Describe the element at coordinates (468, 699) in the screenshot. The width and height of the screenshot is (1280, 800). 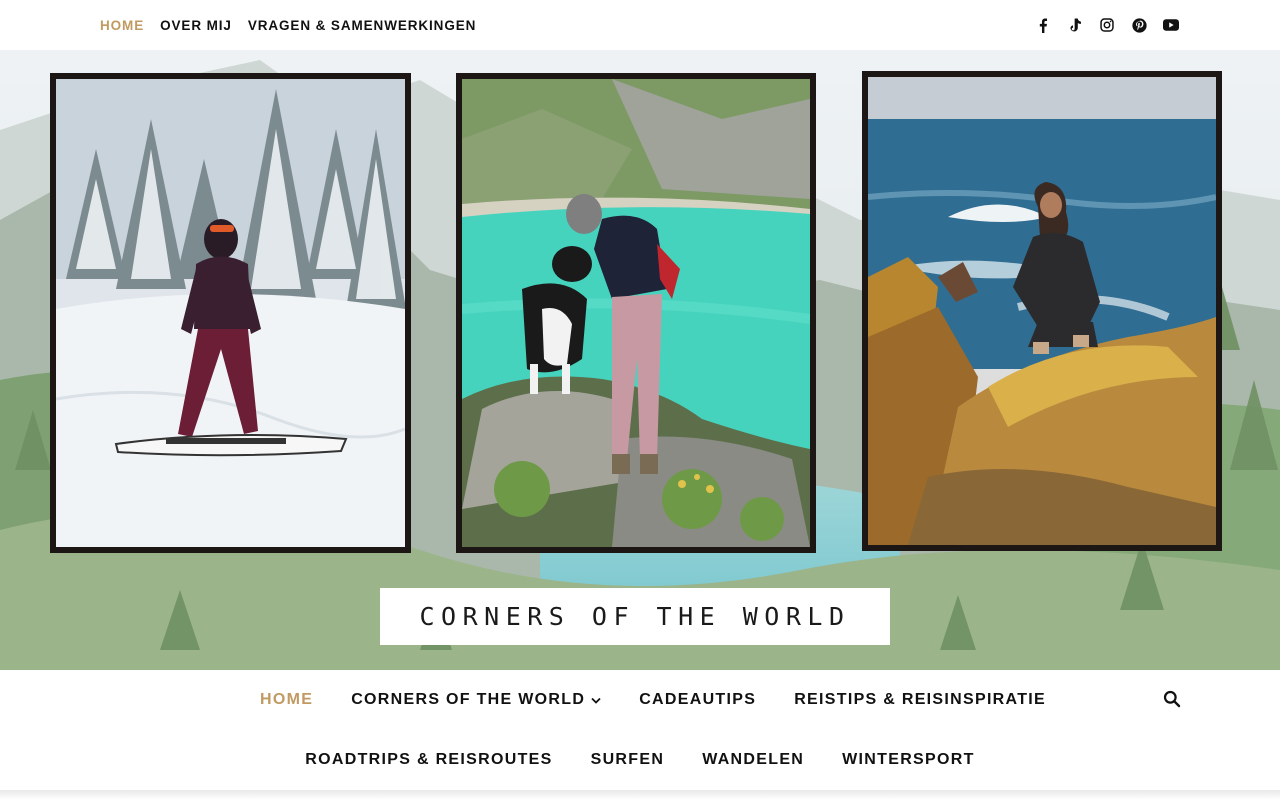
I see `nav-corners-label: CORNERS OF THE WORLD` at that location.